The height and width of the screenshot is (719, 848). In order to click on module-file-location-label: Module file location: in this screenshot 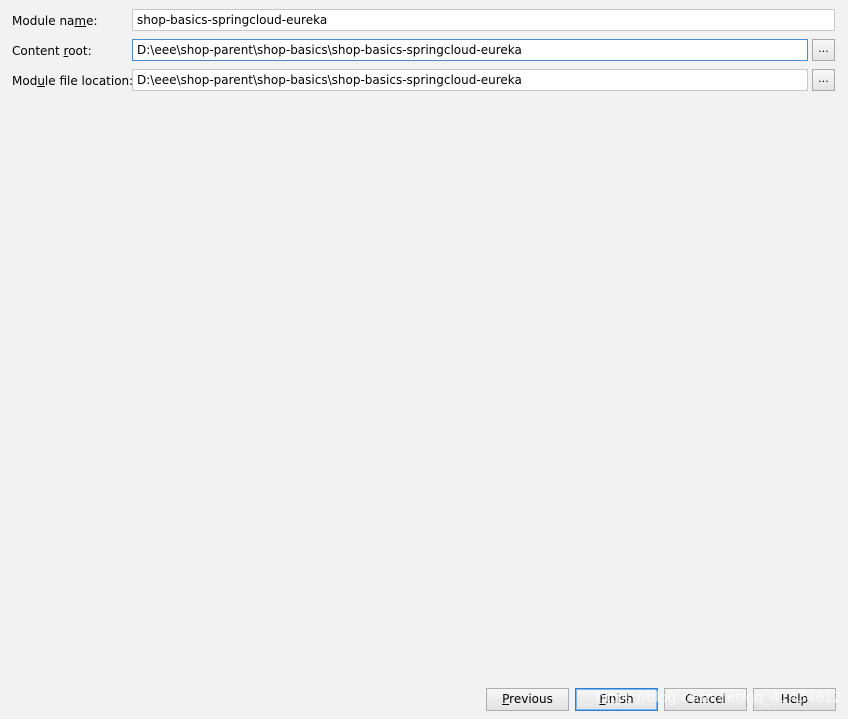, I will do `click(72, 81)`.